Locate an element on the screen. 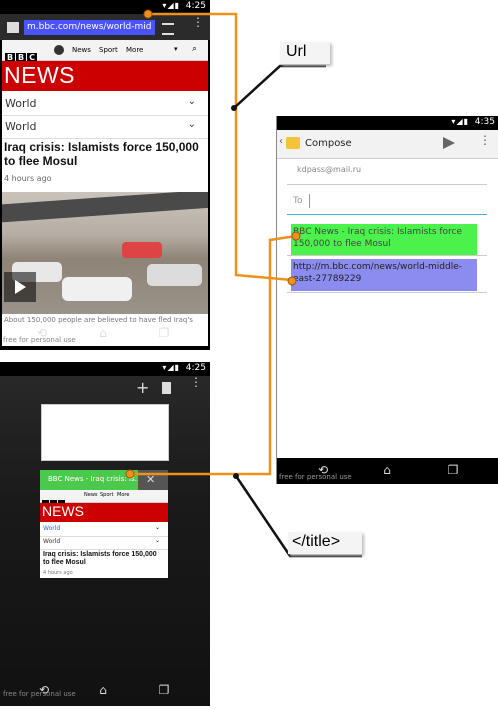 The image size is (498, 710). back-icon: ⟲ is located at coordinates (42, 333).